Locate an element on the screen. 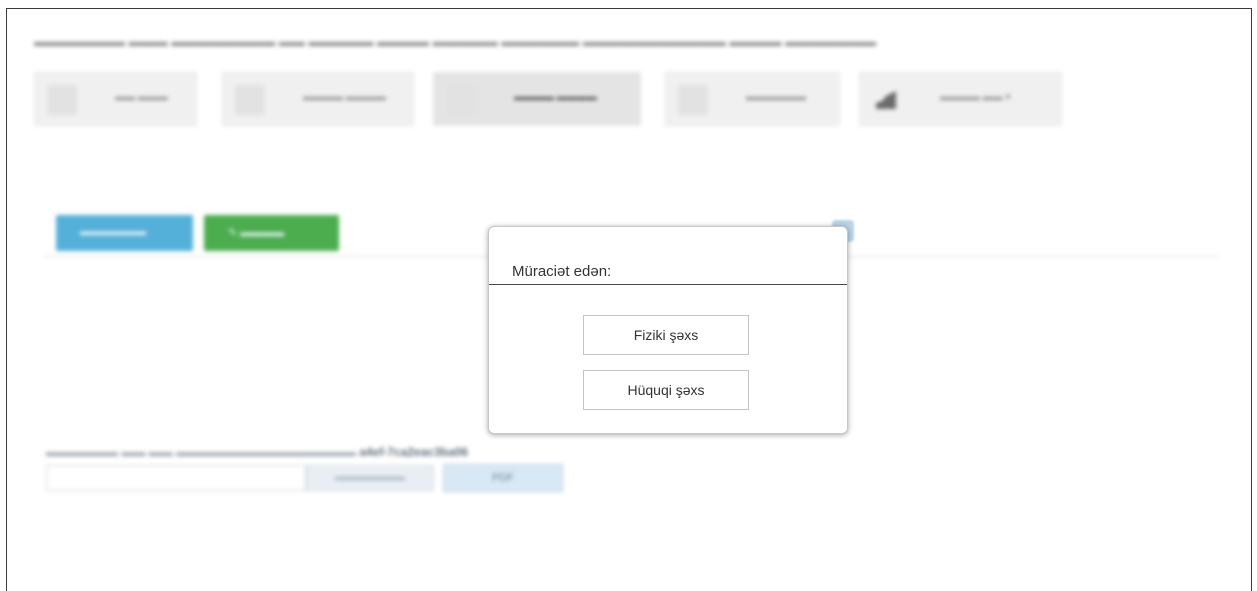 The width and height of the screenshot is (1257, 591). modal-divider is located at coordinates (668, 284).